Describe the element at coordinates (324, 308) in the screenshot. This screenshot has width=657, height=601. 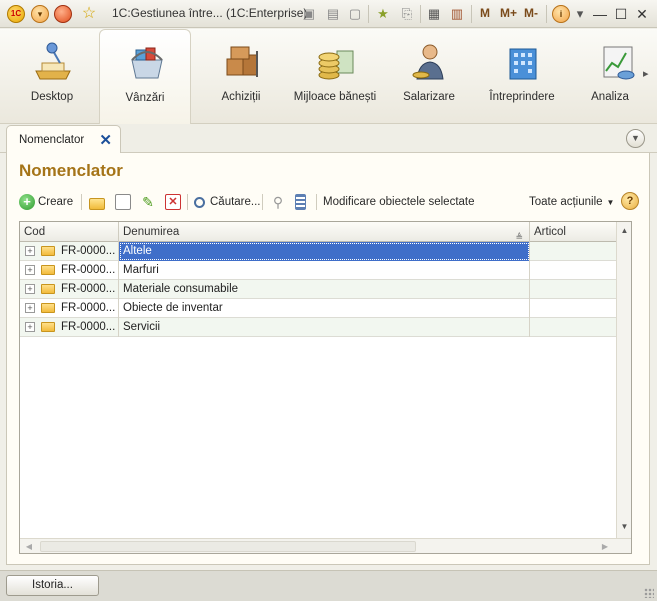
I see `name-cell: Obiecte de inventar` at that location.